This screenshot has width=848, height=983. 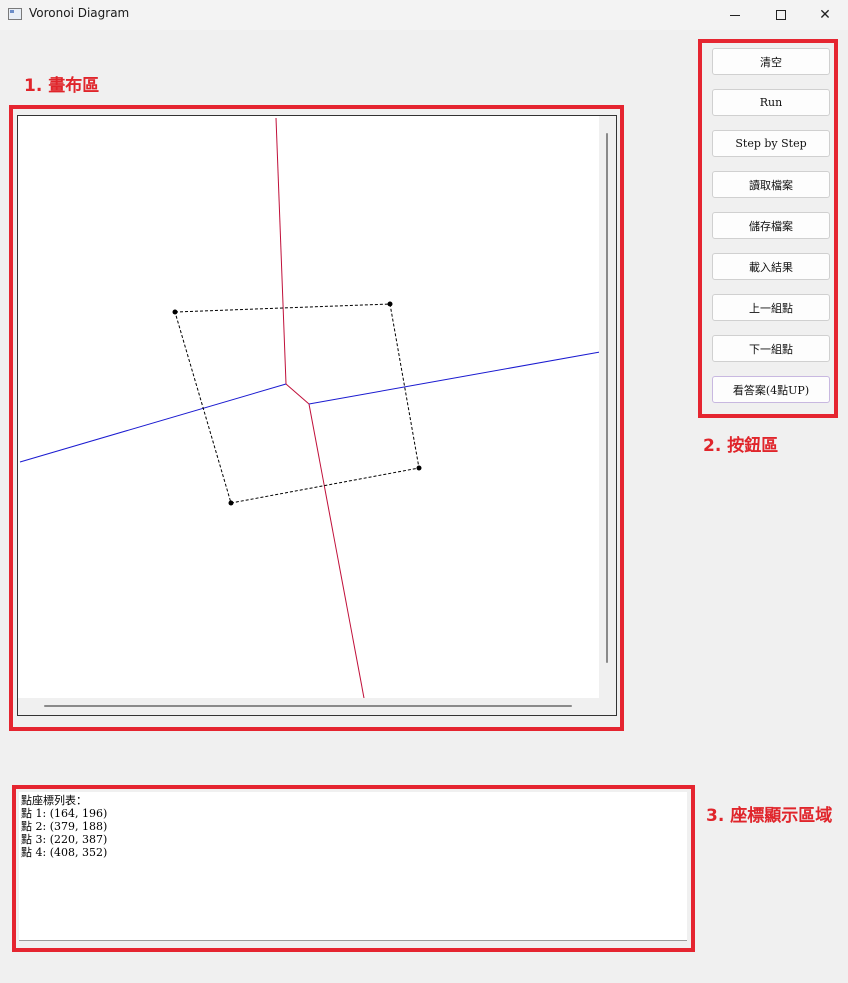 What do you see at coordinates (64, 813) in the screenshot?
I see `coord-line-1: 點 1: (164, 196)` at bounding box center [64, 813].